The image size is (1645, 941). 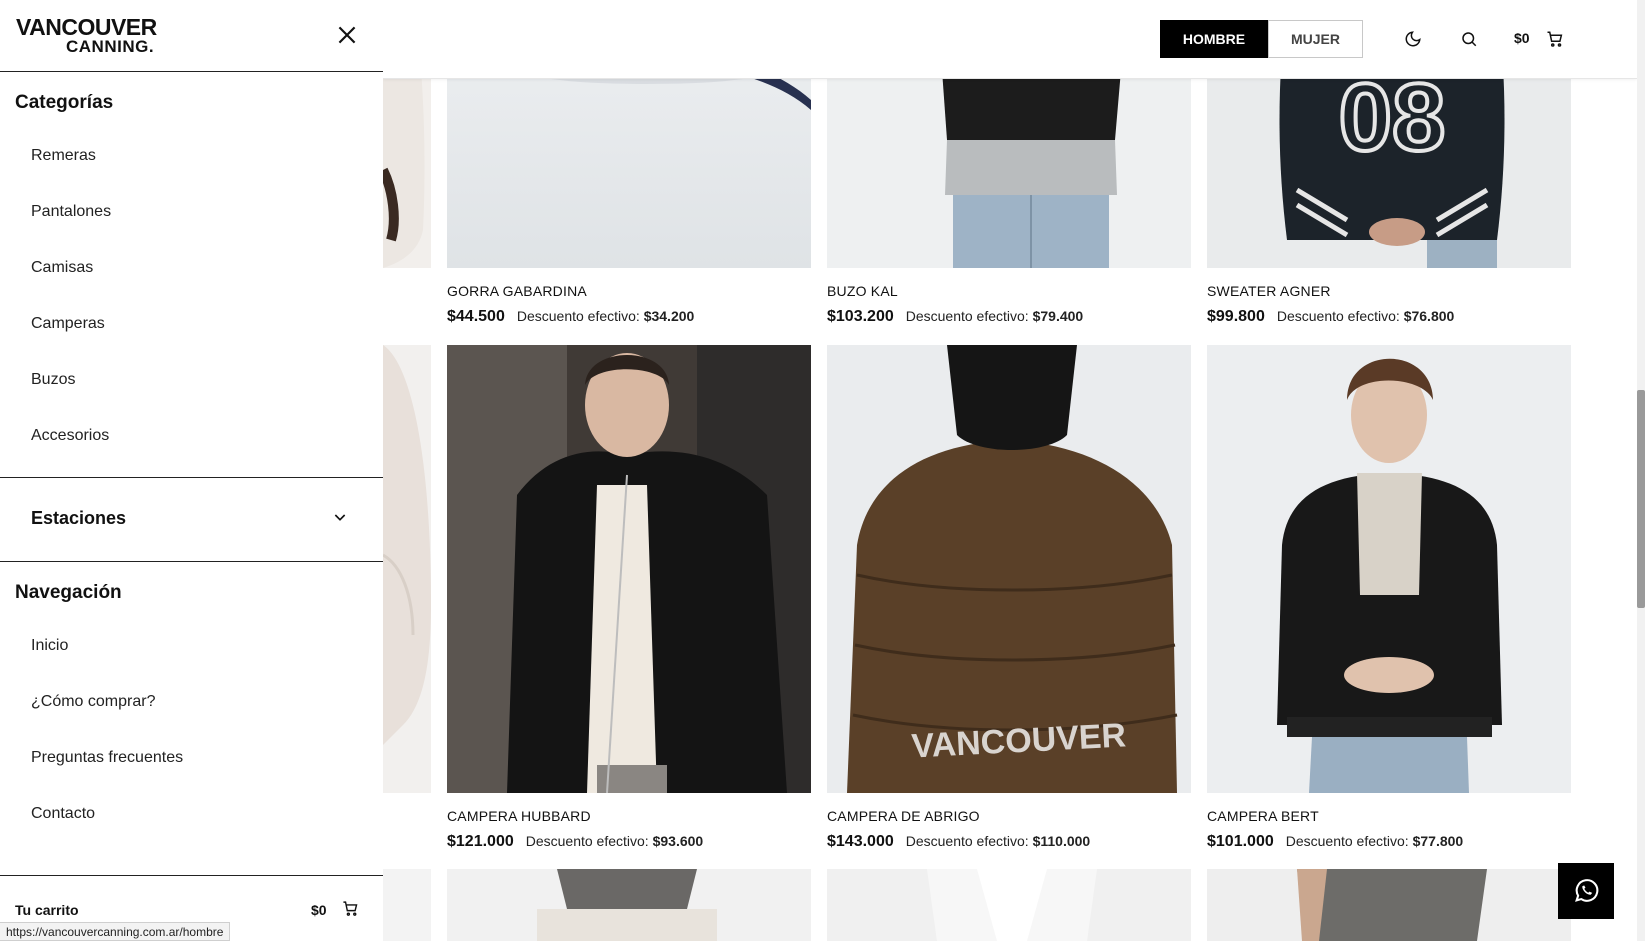 I want to click on product-image: VANCOUVER, so click(x=1009, y=569).